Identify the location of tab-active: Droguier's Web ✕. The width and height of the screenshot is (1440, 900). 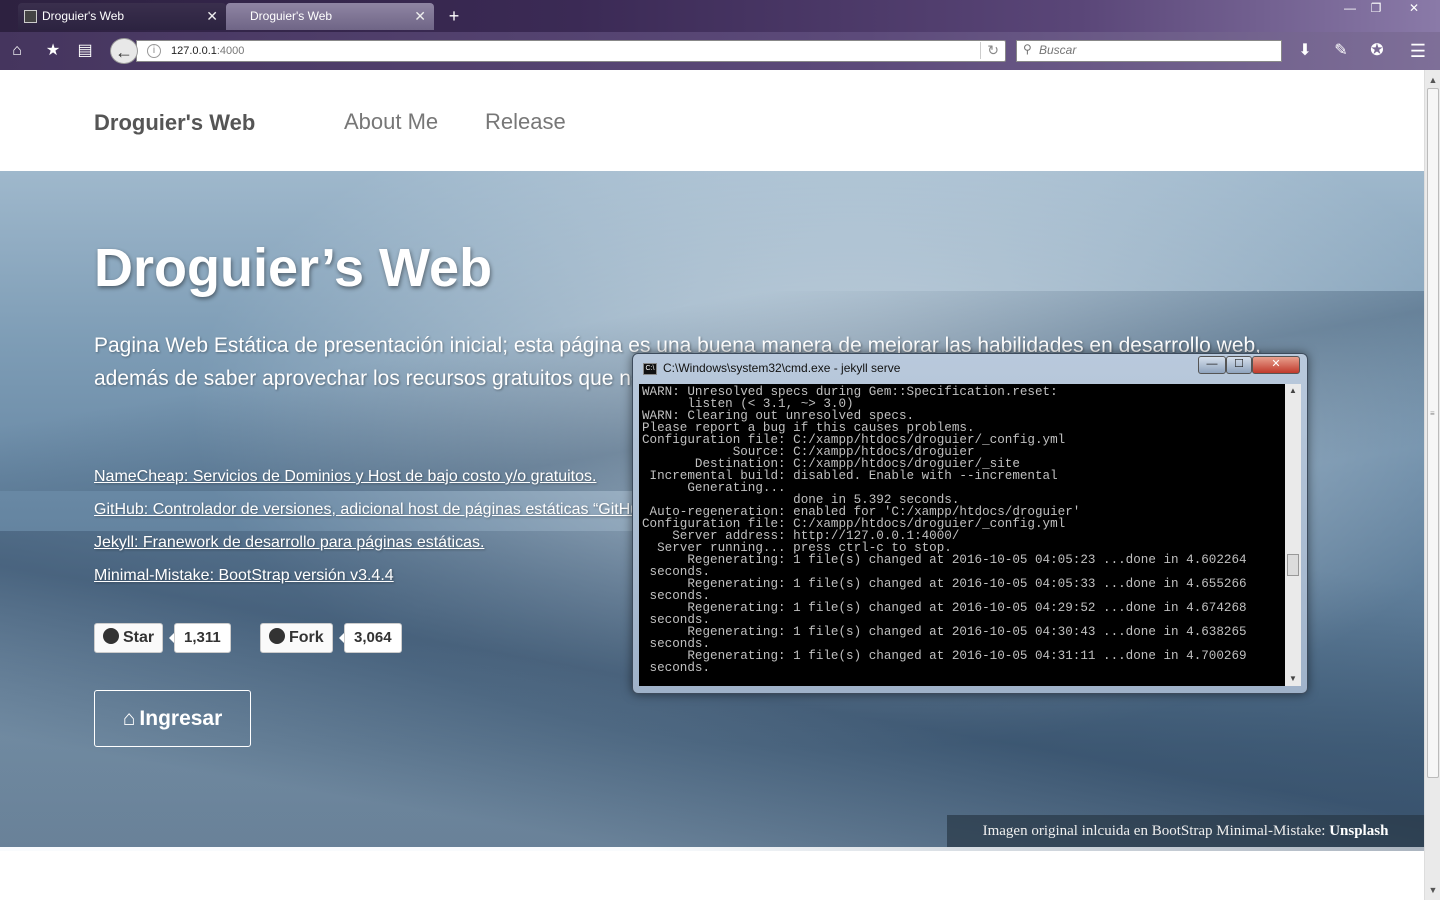
(330, 16).